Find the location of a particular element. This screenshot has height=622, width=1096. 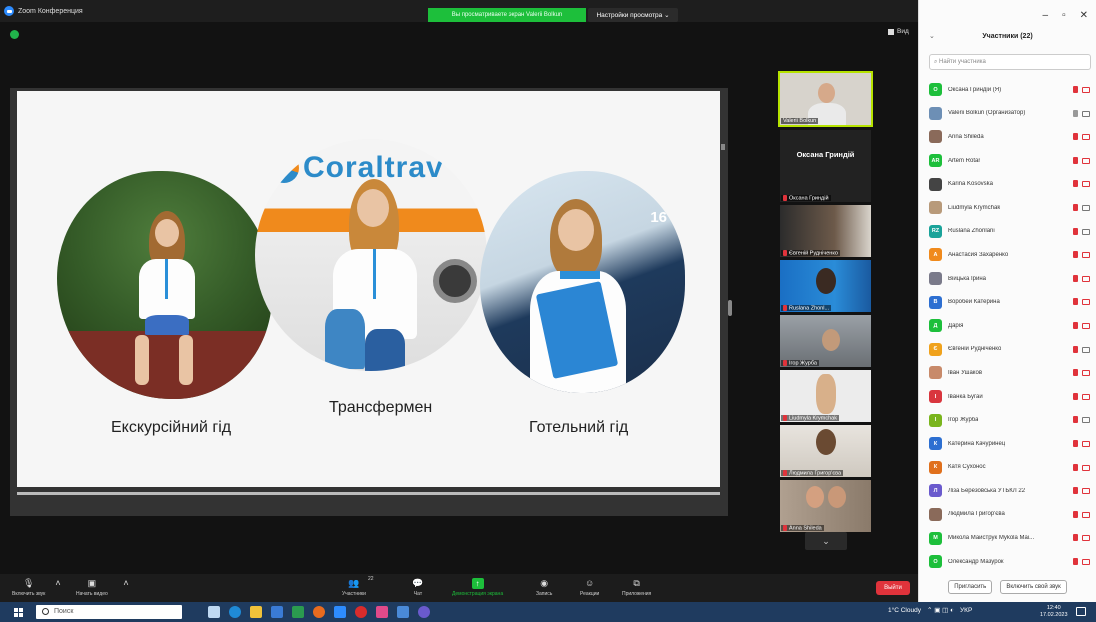

participants-button: 👥 Участники is located at coordinates (354, 586).